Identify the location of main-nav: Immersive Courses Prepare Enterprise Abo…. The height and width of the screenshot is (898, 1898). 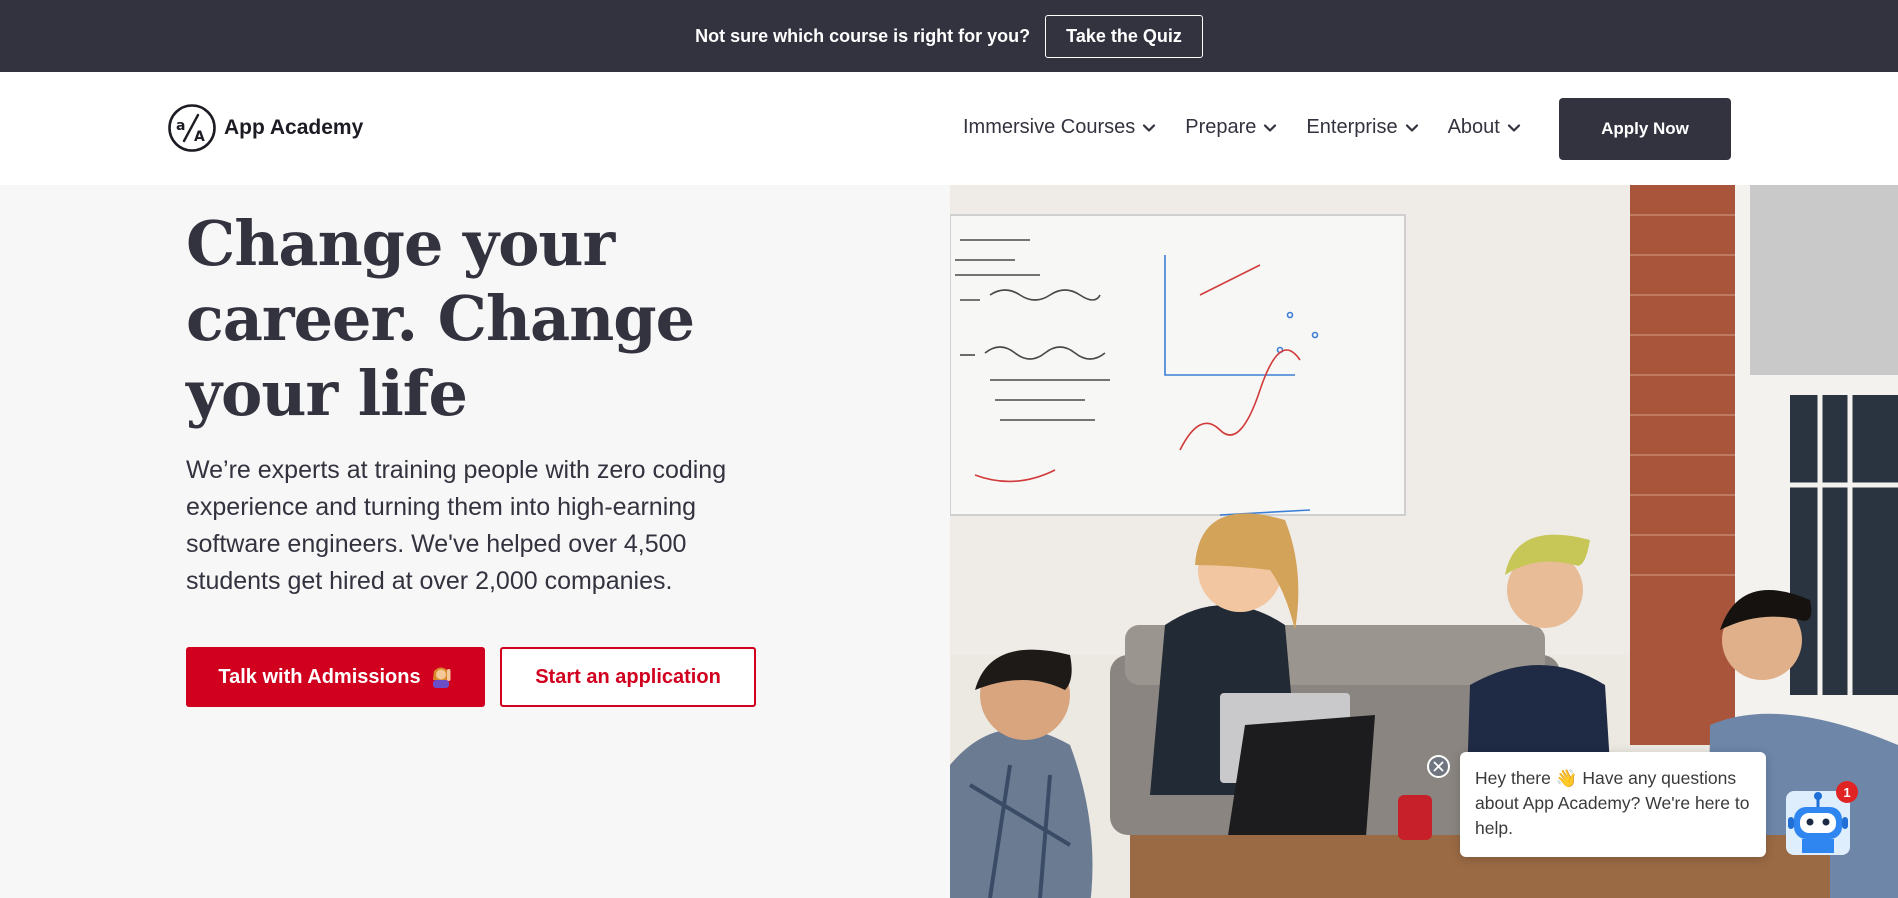
(1256, 127).